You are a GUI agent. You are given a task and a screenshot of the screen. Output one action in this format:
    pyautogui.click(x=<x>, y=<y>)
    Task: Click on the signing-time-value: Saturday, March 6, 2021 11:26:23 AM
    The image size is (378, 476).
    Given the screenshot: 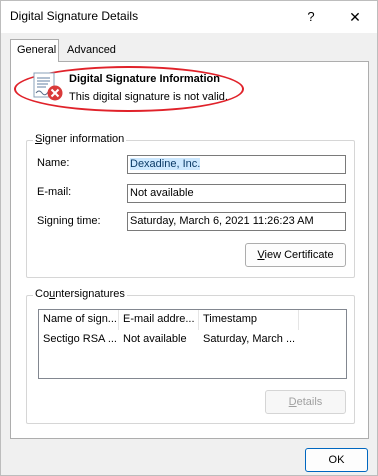 What is the action you would take?
    pyautogui.click(x=222, y=221)
    